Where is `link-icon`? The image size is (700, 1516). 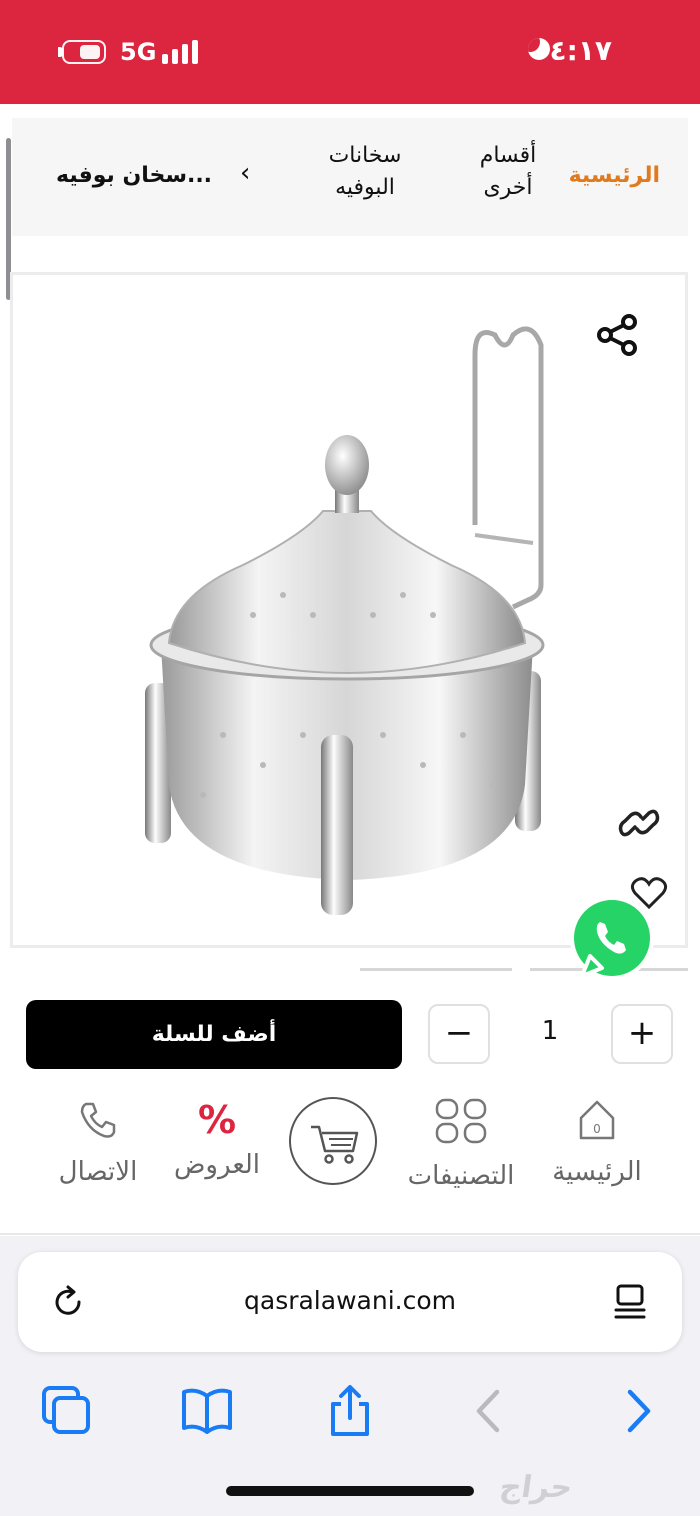
link-icon is located at coordinates (639, 823).